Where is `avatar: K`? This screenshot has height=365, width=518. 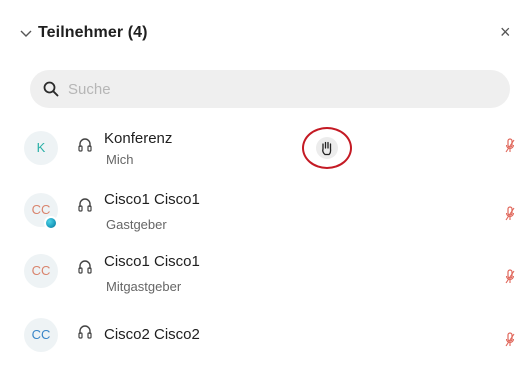
avatar: K is located at coordinates (41, 148).